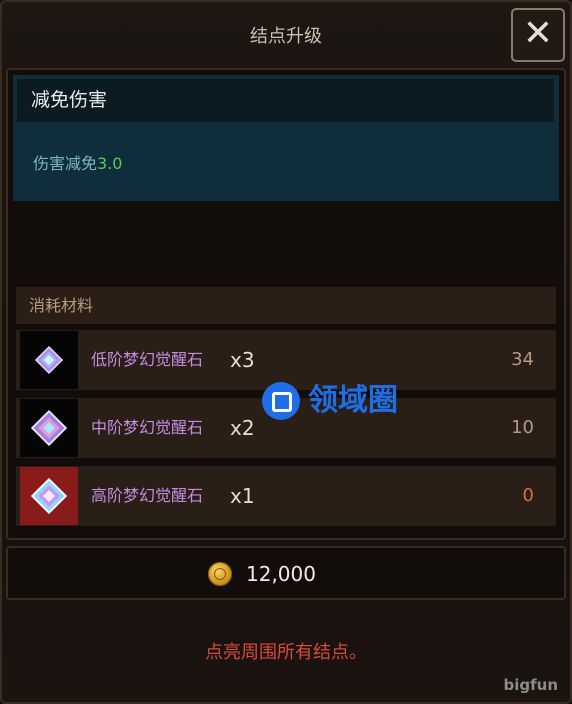 This screenshot has height=704, width=572. I want to click on brand-logo: bigfun, so click(531, 685).